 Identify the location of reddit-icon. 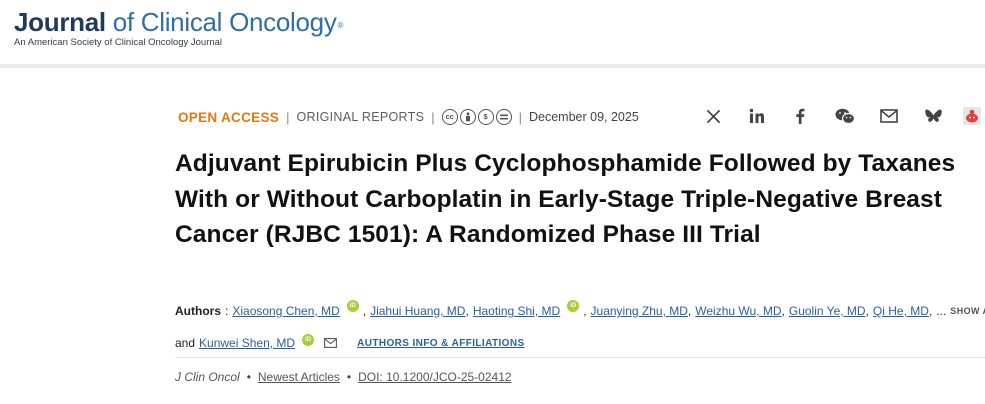
(972, 116).